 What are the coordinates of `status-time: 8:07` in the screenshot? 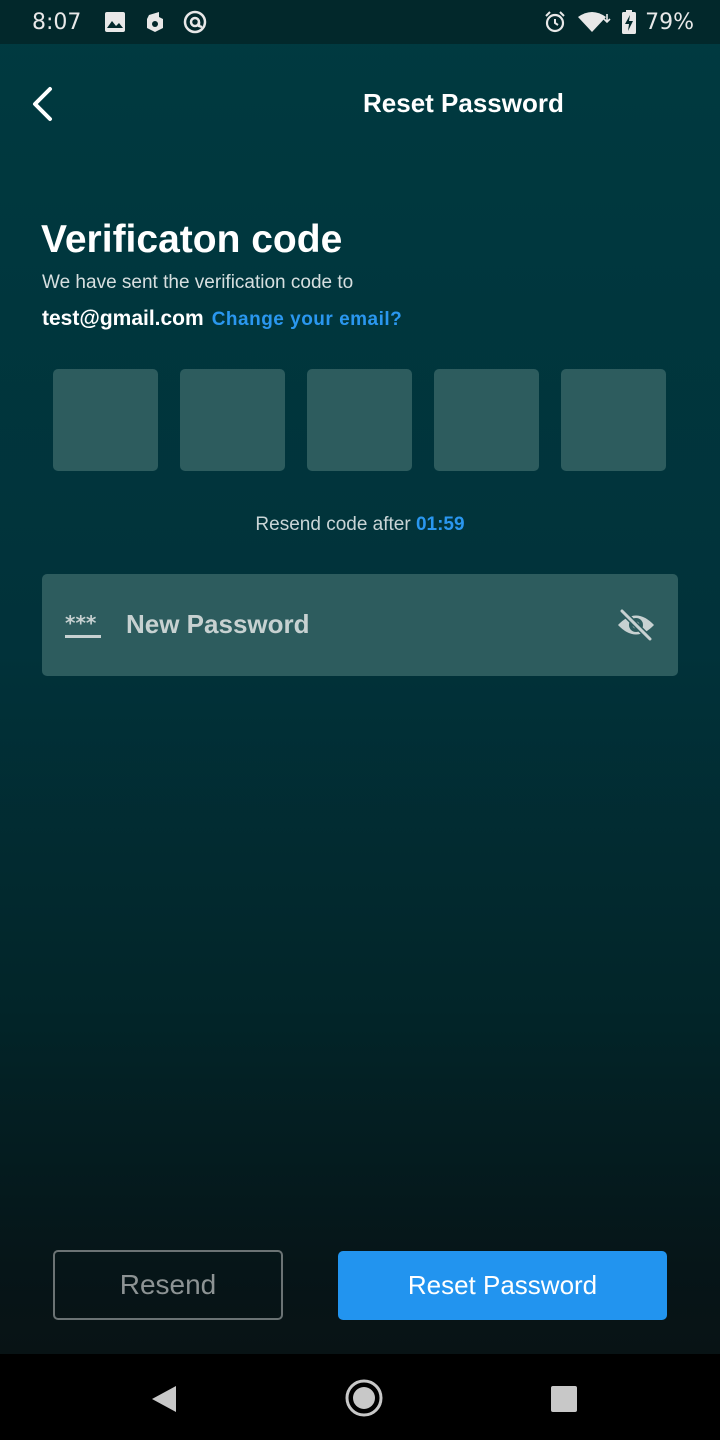 It's located at (57, 22).